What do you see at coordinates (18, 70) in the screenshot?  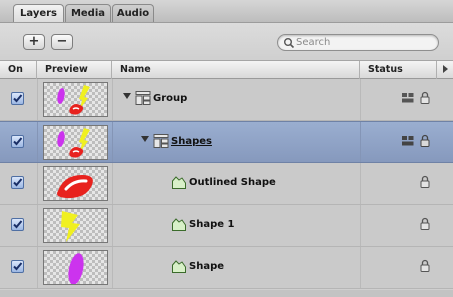 I see `column-on: On` at bounding box center [18, 70].